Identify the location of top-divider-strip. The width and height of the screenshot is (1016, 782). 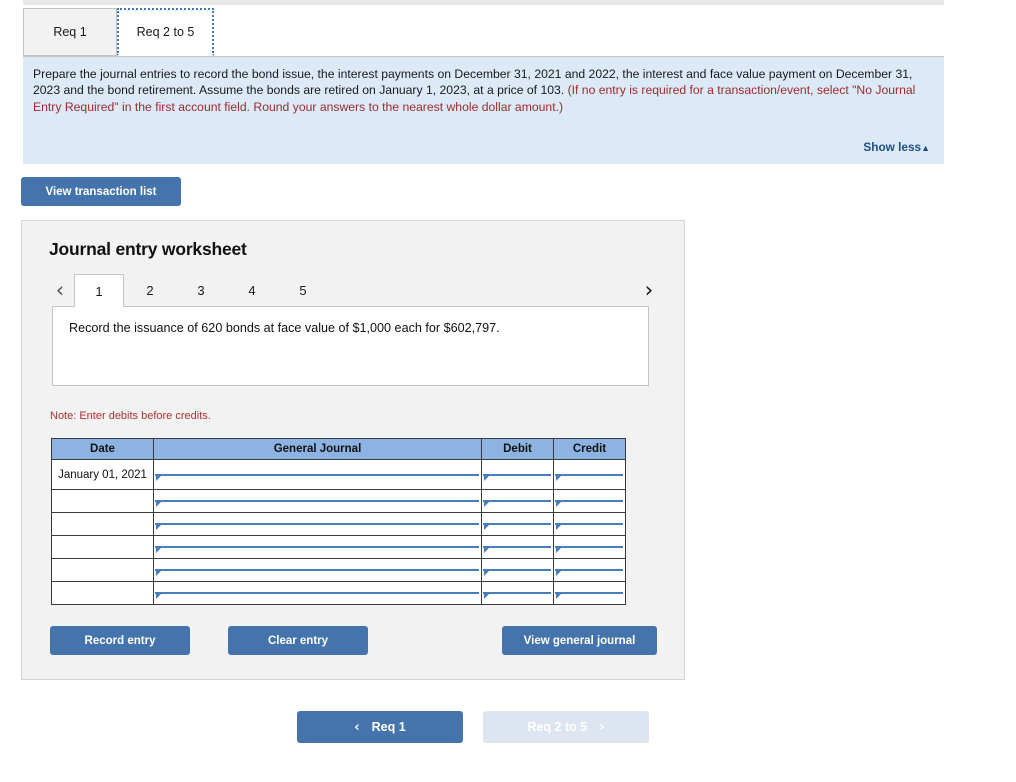
(483, 2).